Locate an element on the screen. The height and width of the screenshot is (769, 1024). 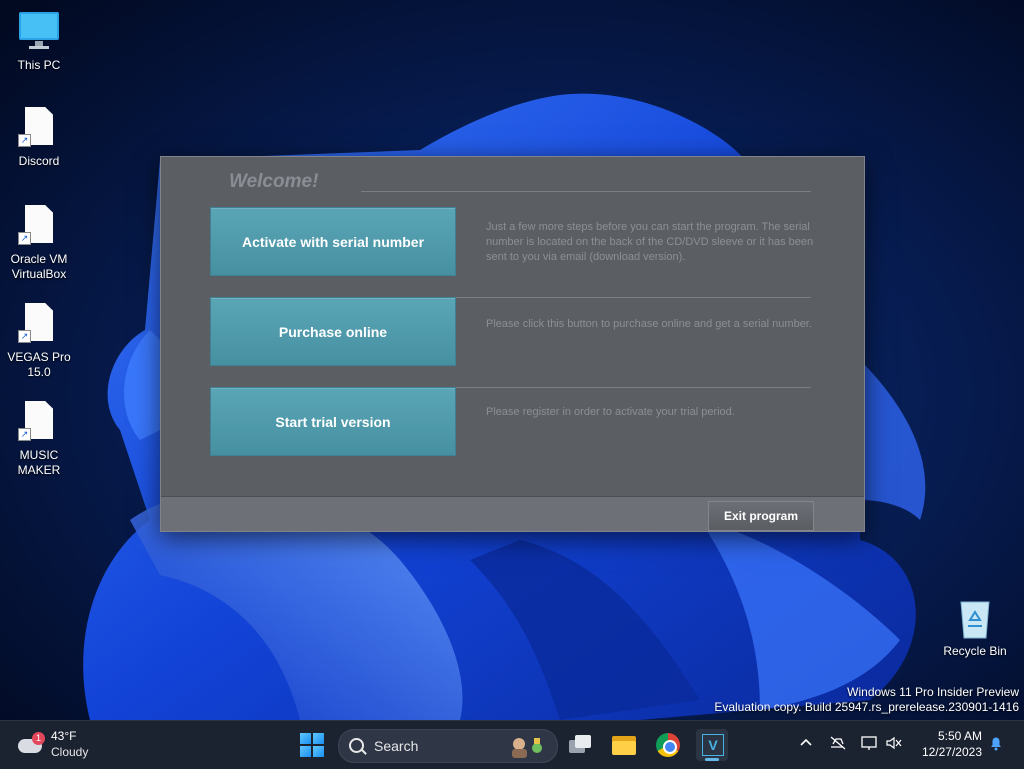
desktop-icon-recycle-bin: Recycle Bin is located at coordinates (975, 627).